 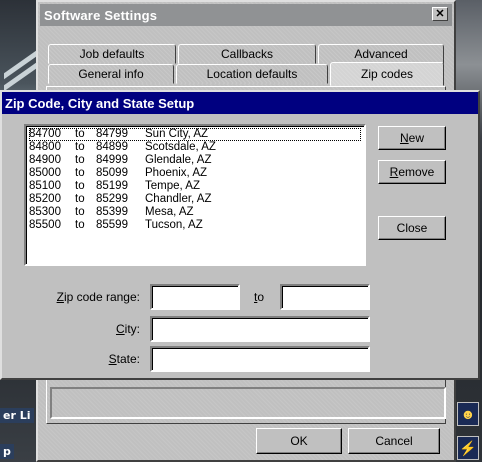 I want to click on zip-to: 84799, so click(x=112, y=134).